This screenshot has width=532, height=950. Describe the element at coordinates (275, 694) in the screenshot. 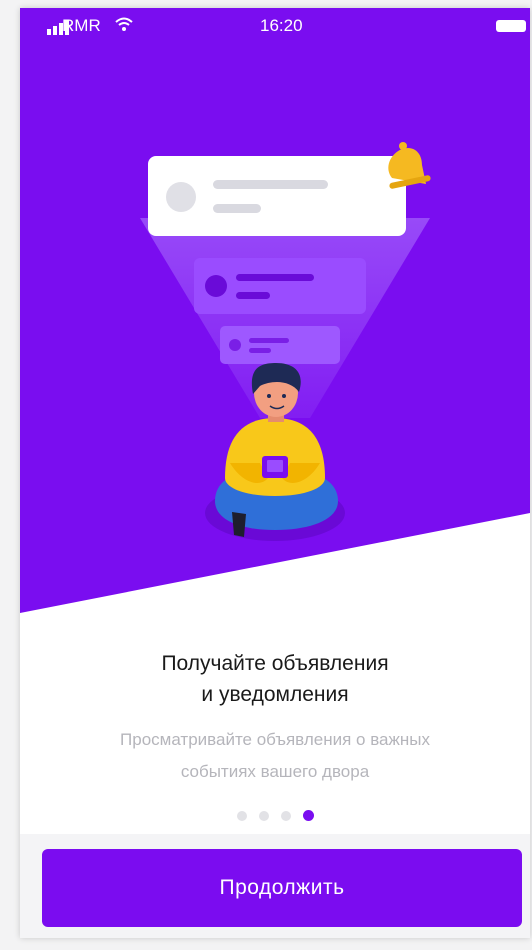

I see `title-line-2: и уведомления` at that location.